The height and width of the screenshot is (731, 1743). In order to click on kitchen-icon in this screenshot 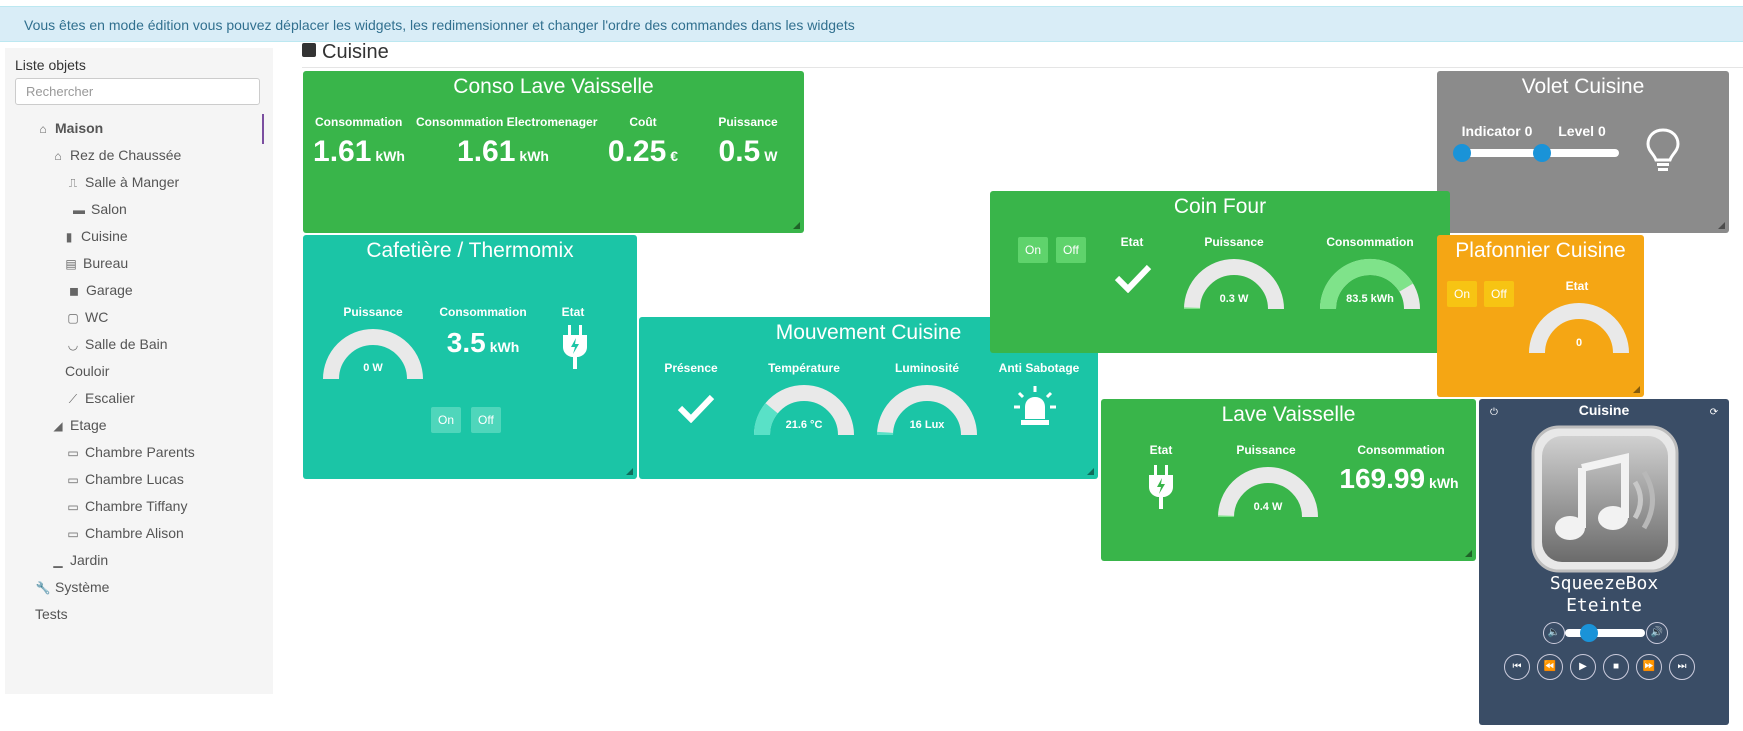, I will do `click(309, 50)`.